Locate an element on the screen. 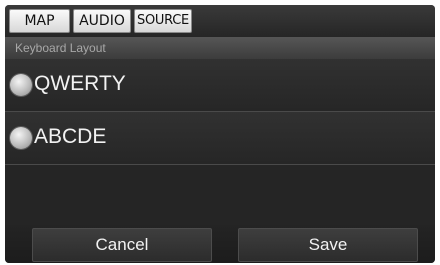 The width and height of the screenshot is (440, 265). option-label: ABCDE is located at coordinates (70, 136).